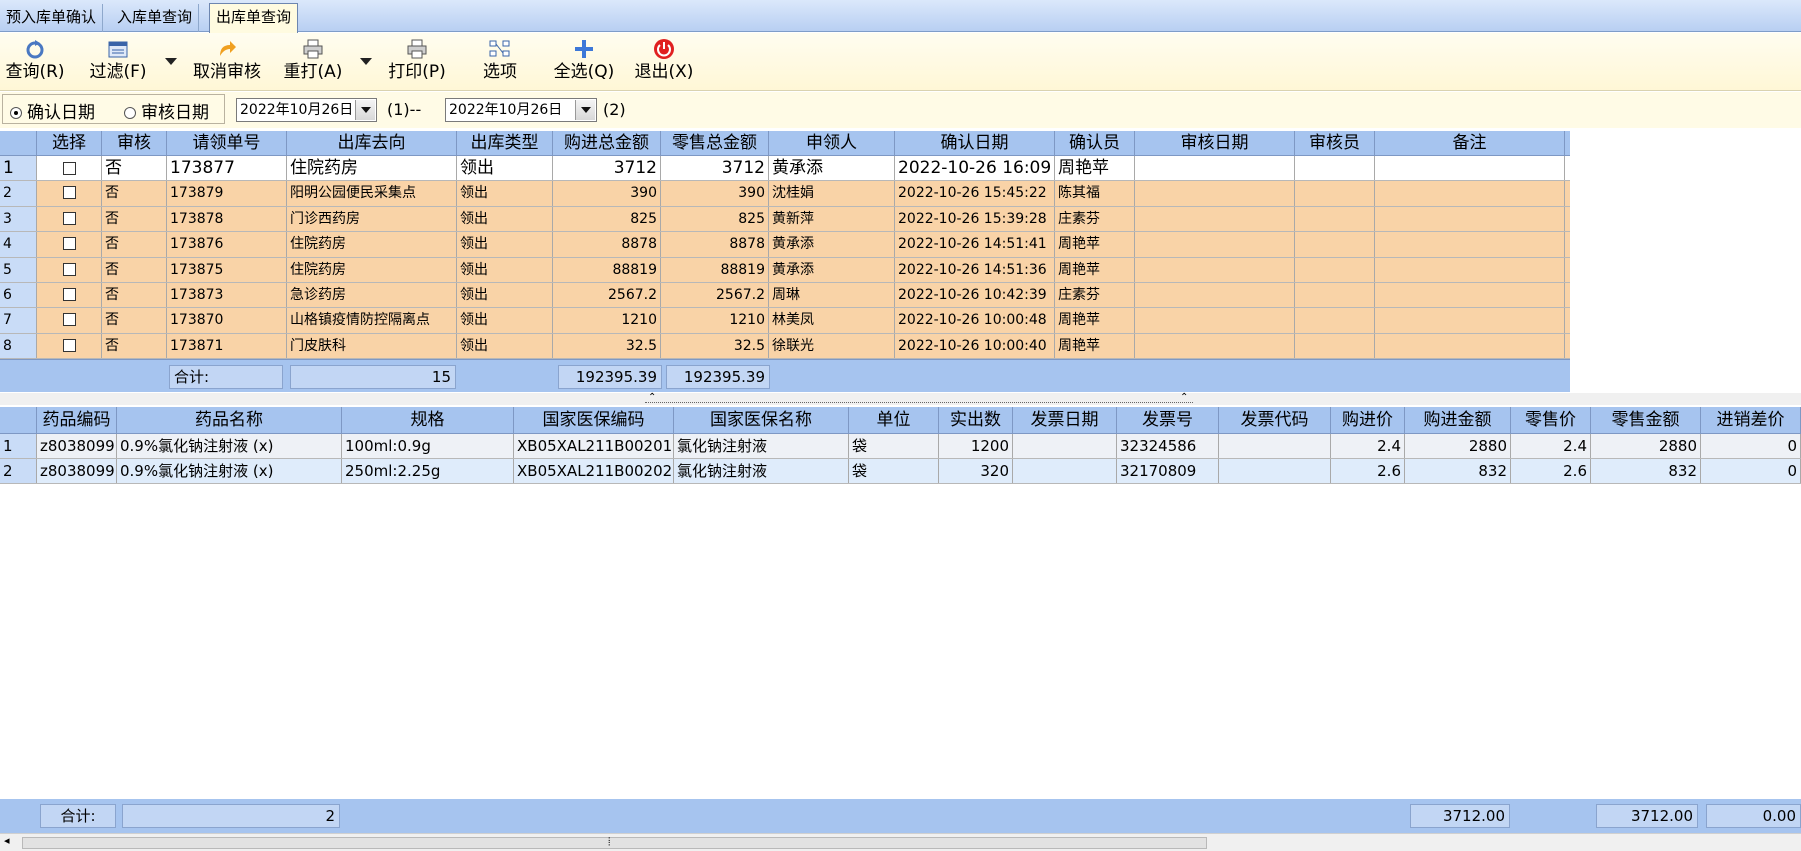 This screenshot has height=851, width=1801. I want to click on query-button: 查询(R), so click(35, 63).